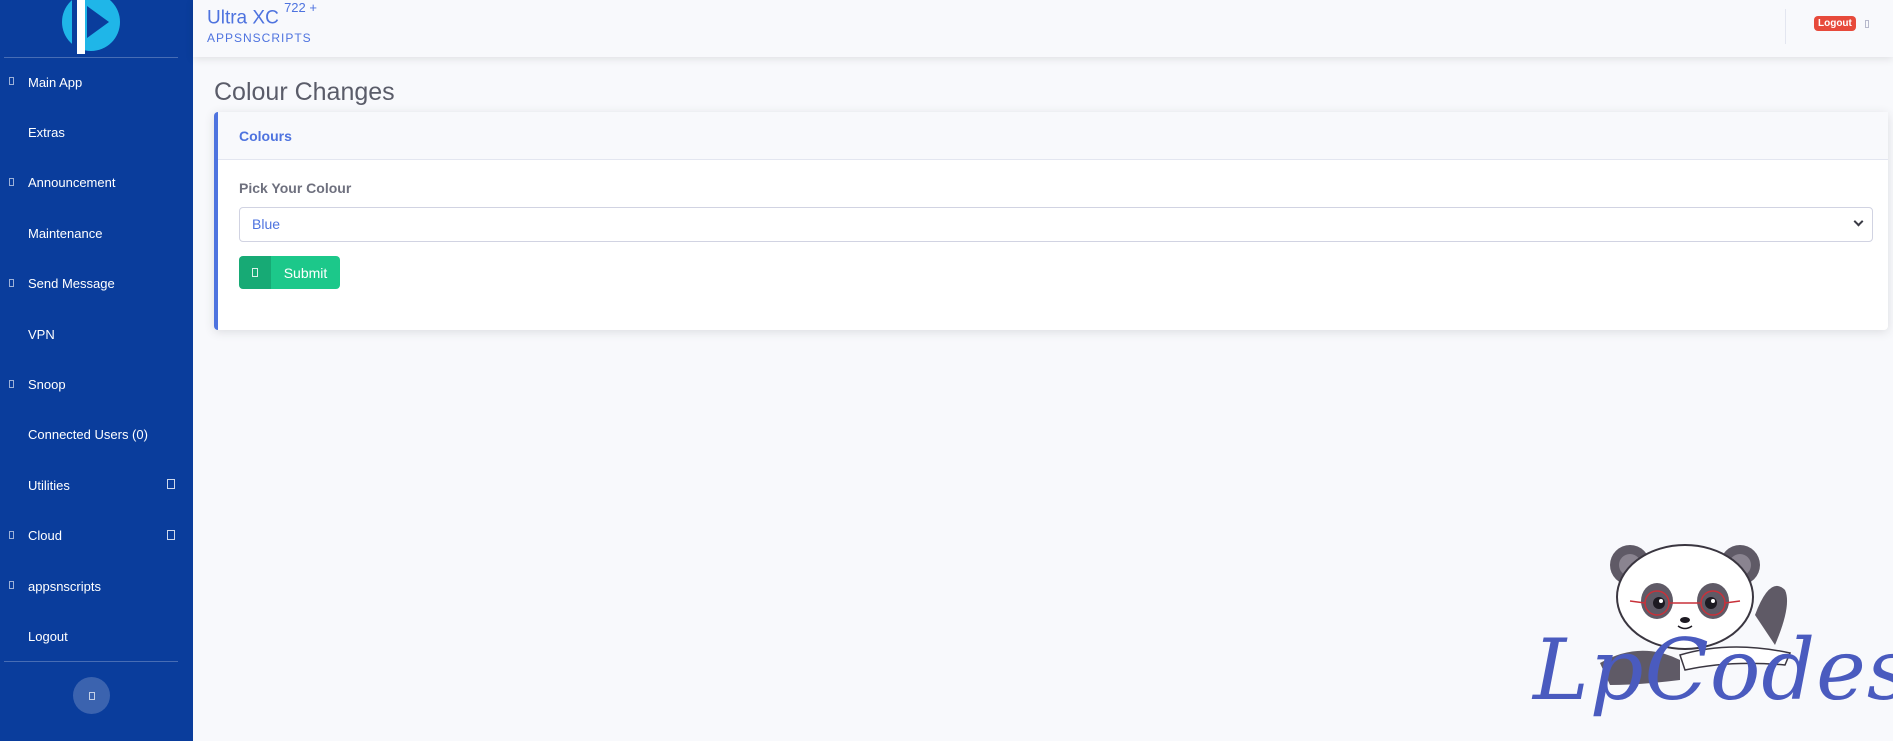 The width and height of the screenshot is (1893, 741). I want to click on sidebar-item-label: Send Message, so click(71, 284).